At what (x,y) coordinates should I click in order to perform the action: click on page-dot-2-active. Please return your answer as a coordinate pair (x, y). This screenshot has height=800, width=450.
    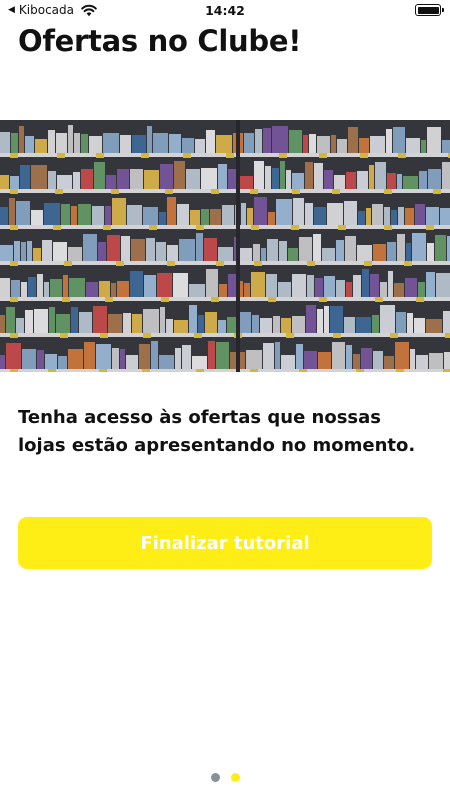
    Looking at the image, I should click on (235, 777).